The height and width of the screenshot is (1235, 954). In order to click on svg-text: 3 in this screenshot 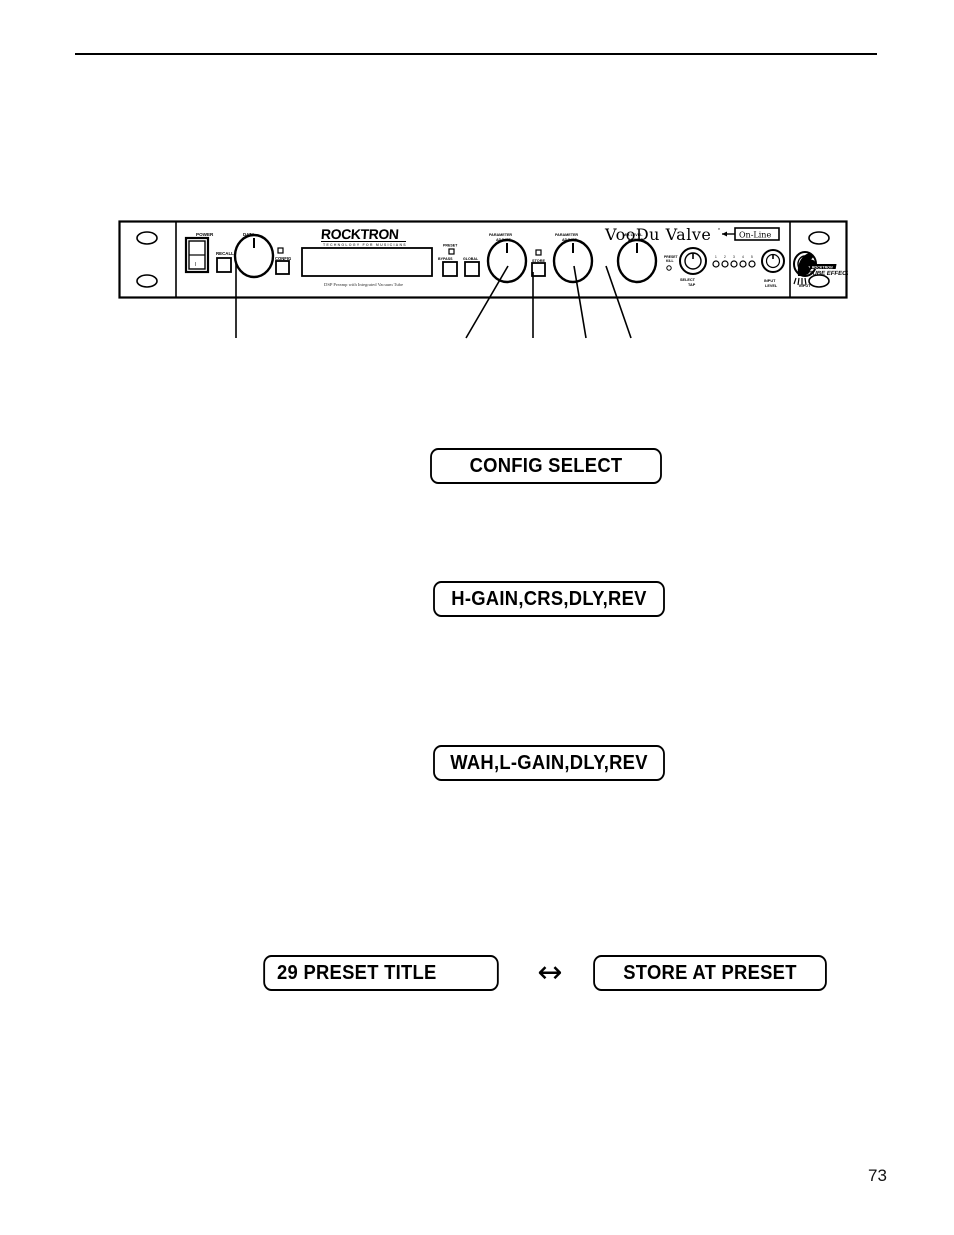, I will do `click(734, 257)`.